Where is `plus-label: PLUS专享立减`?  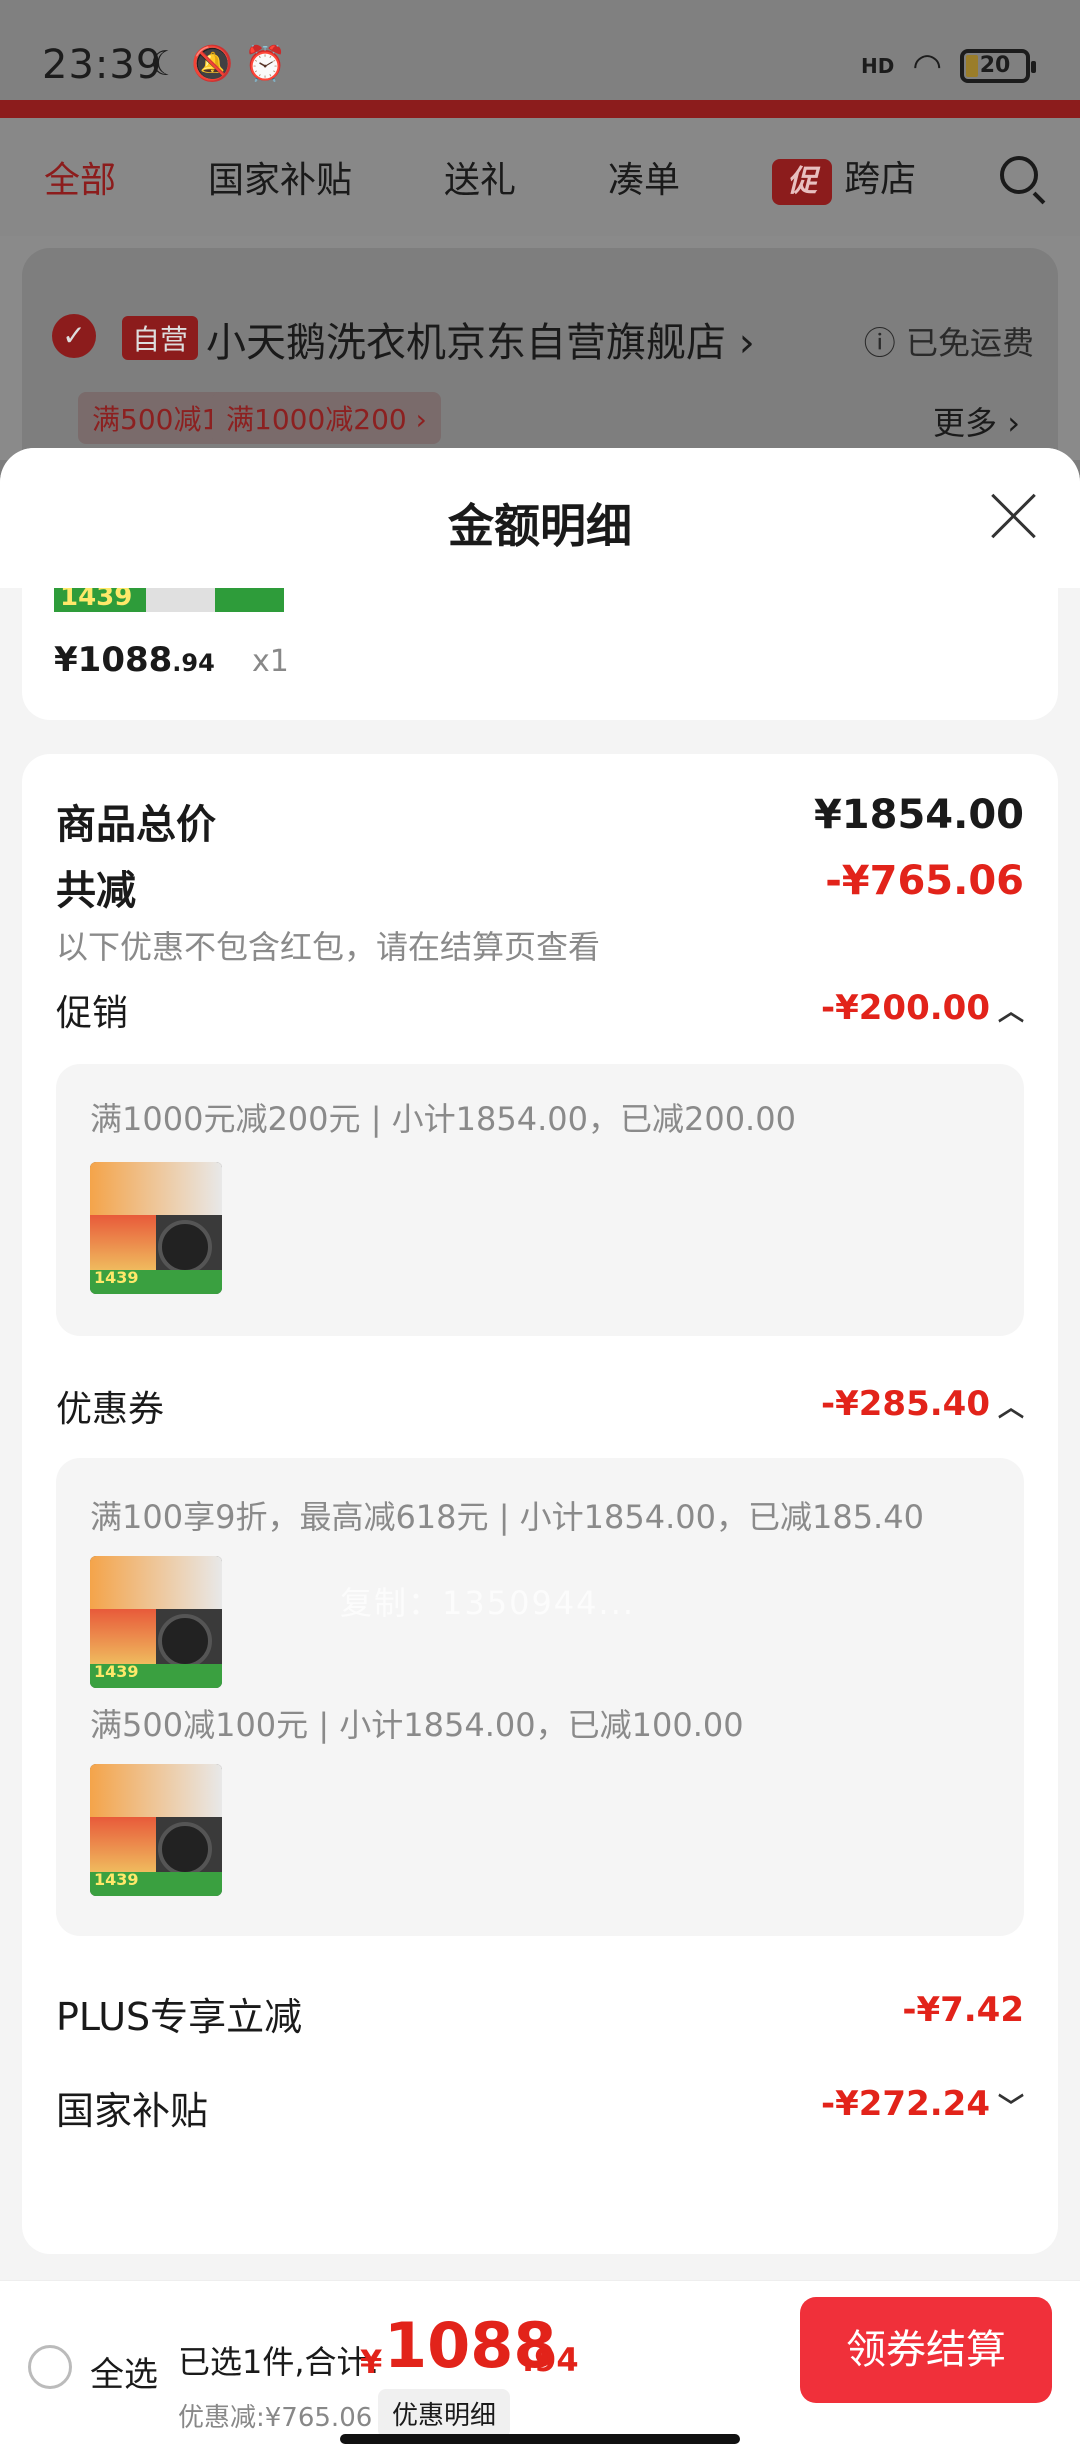 plus-label: PLUS专享立减 is located at coordinates (179, 2017).